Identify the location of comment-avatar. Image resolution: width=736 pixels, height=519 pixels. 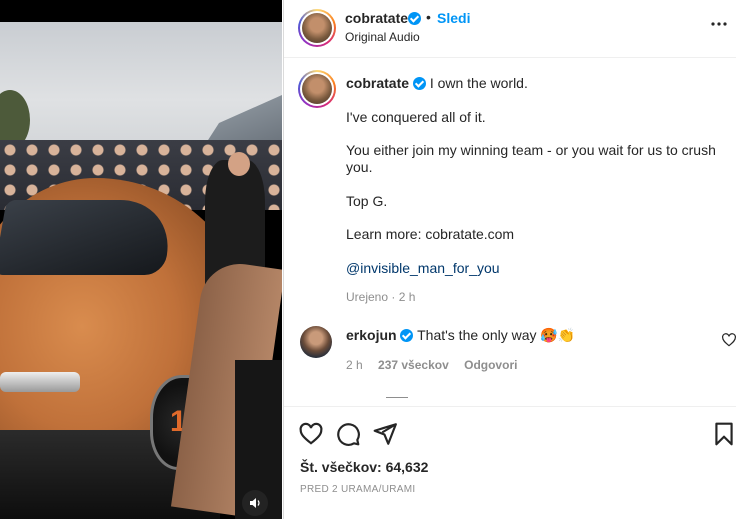
(316, 342).